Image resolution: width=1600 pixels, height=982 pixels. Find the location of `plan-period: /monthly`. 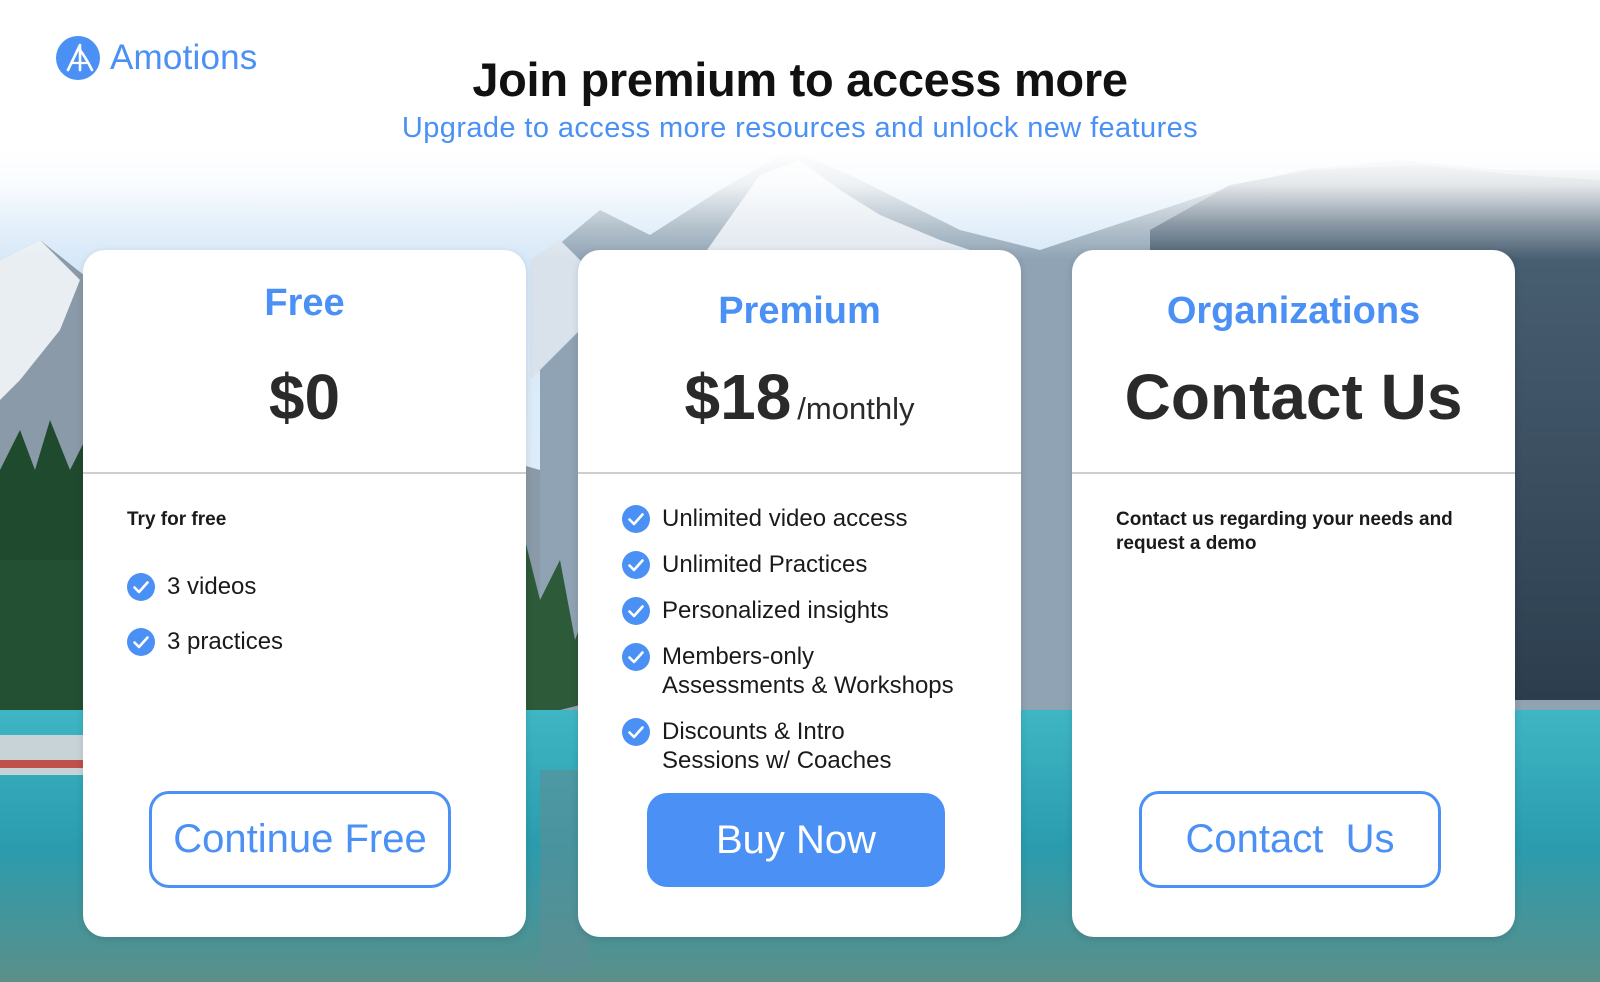

plan-period: /monthly is located at coordinates (856, 408).